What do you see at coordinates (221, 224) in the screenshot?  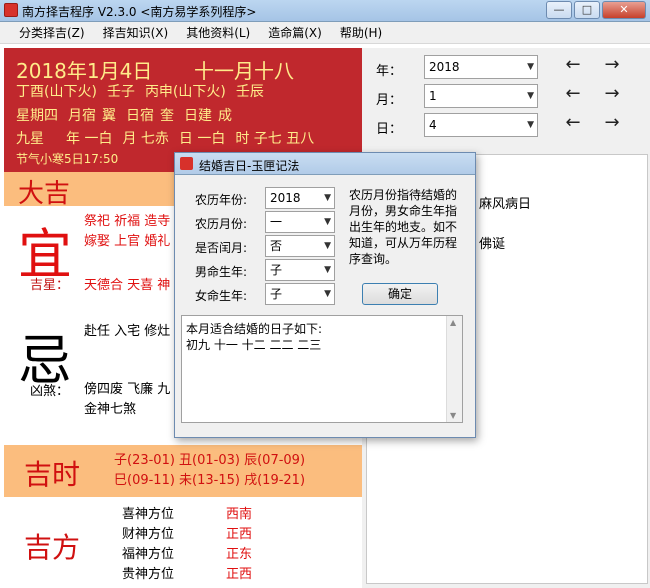 I see `lunar-month-label: 农历月份:` at bounding box center [221, 224].